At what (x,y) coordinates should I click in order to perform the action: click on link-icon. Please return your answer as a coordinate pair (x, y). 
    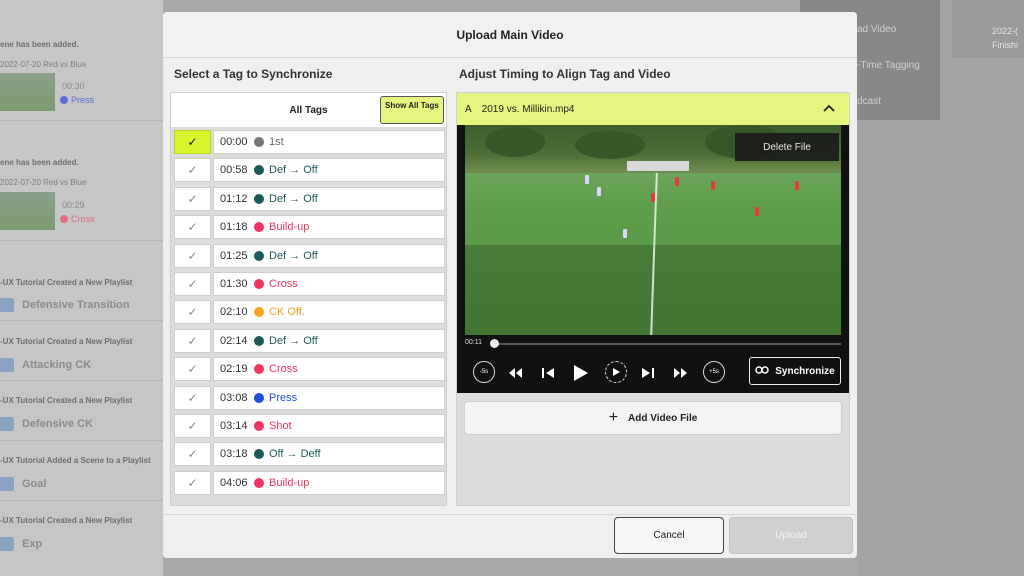
    Looking at the image, I should click on (762, 371).